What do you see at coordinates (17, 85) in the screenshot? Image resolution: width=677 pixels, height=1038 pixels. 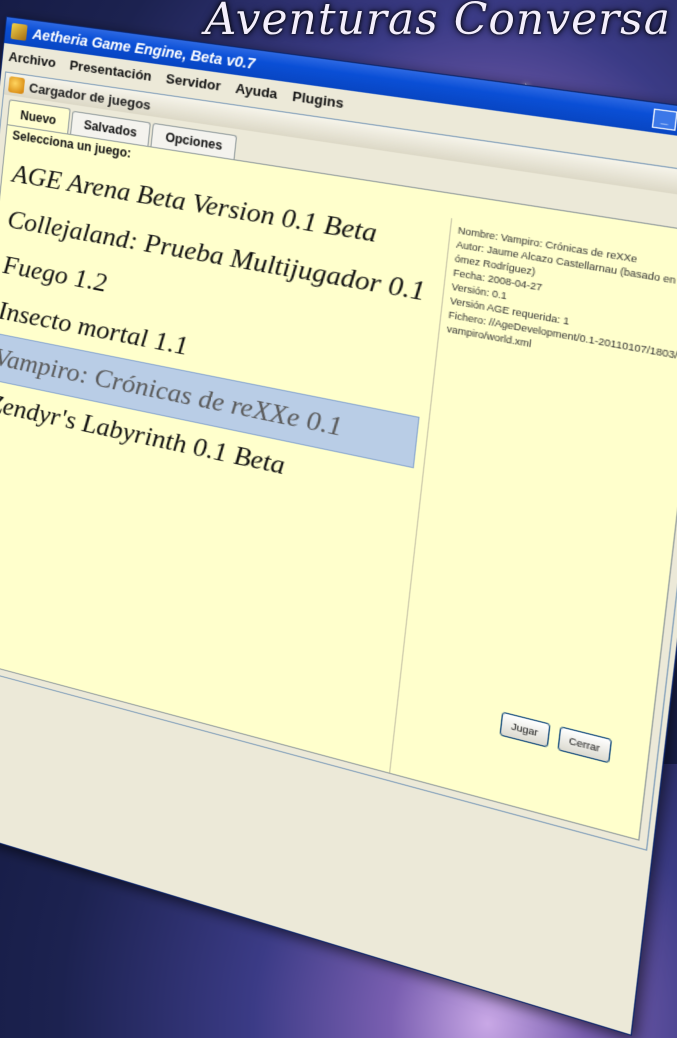 I see `loader-icon` at bounding box center [17, 85].